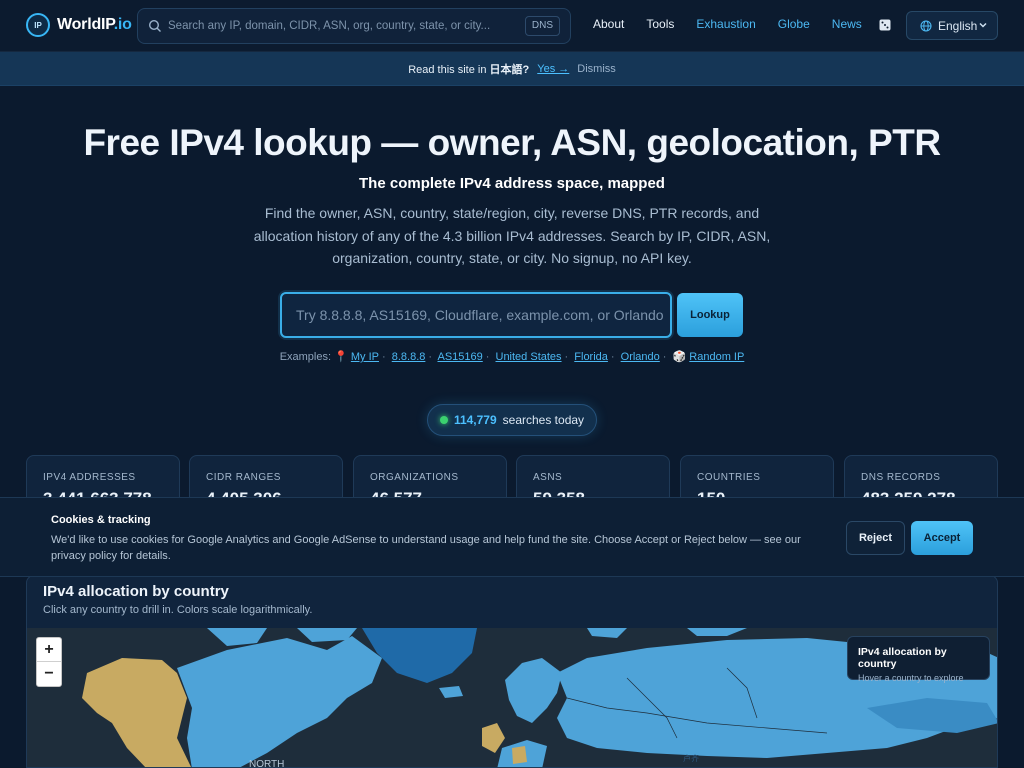  What do you see at coordinates (911, 678) in the screenshot?
I see `map-info-hint: Hover a country to explore` at bounding box center [911, 678].